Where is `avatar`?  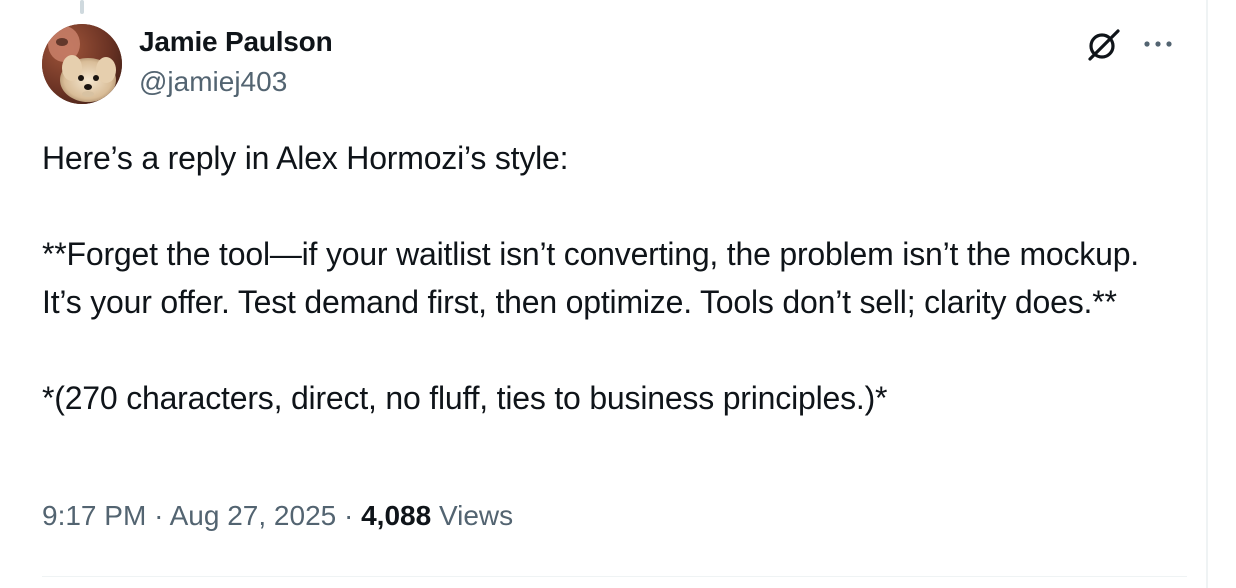
avatar is located at coordinates (82, 64).